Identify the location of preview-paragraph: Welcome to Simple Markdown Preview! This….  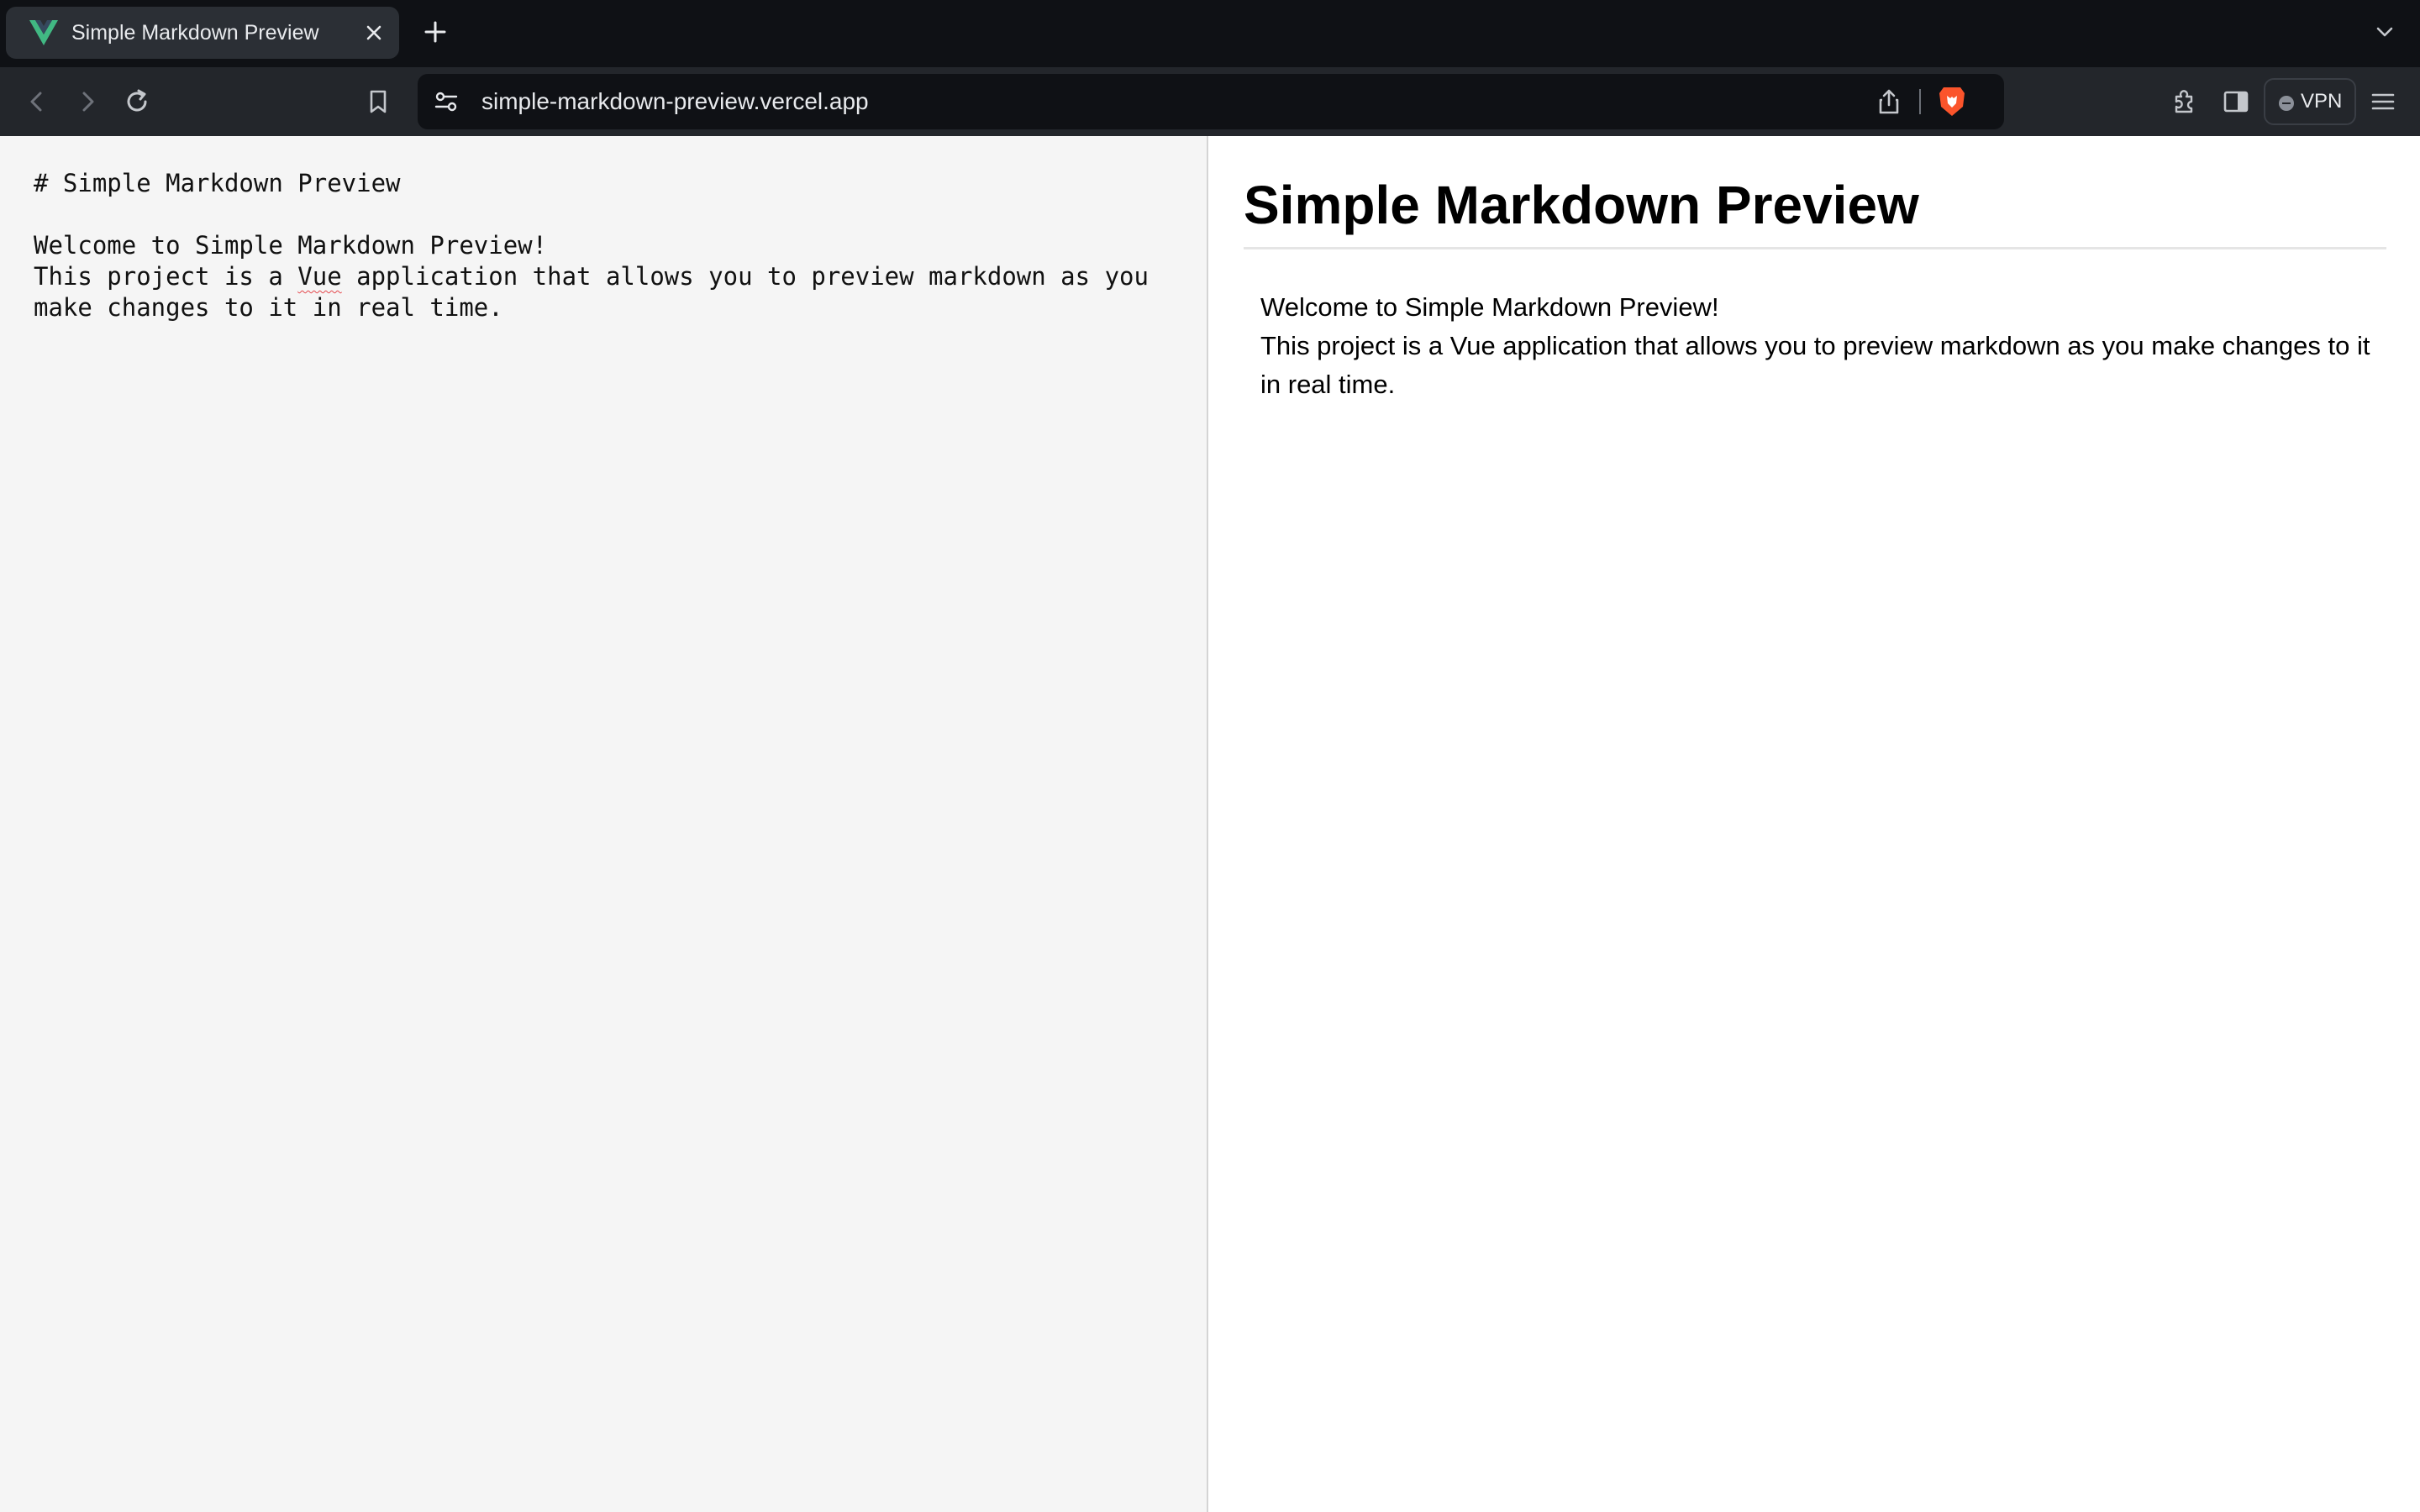
(1815, 346).